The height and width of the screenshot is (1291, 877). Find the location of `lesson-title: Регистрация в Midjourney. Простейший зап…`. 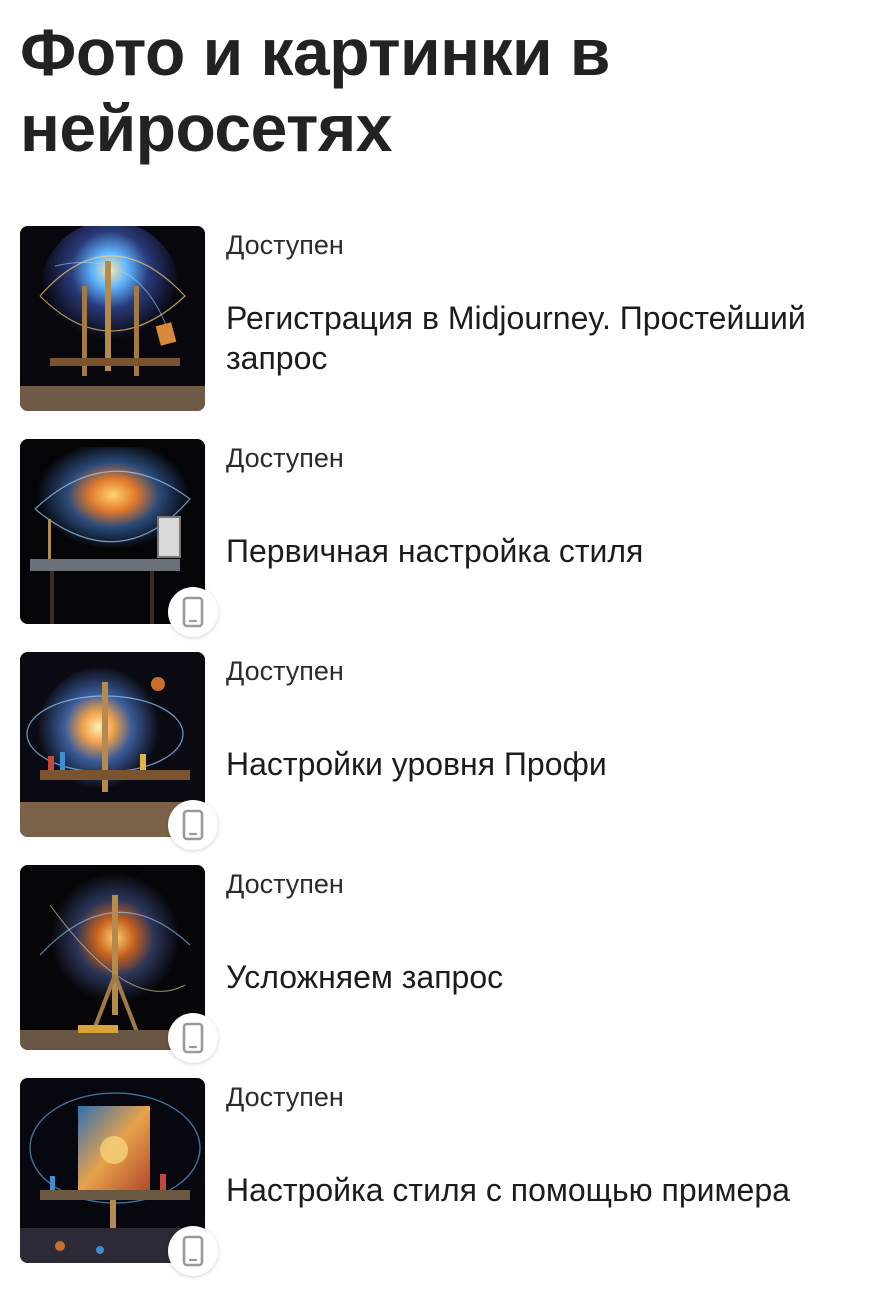

lesson-title: Регистрация в Midjourney. Простейший зап… is located at coordinates (516, 338).